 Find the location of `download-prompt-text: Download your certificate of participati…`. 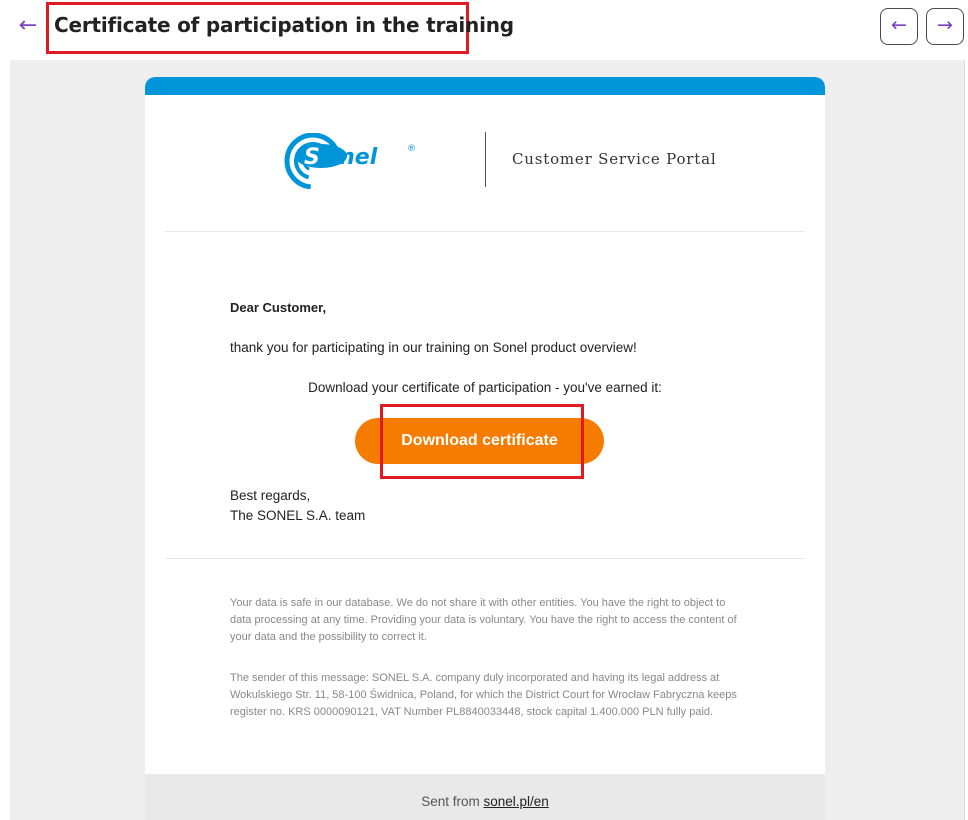

download-prompt-text: Download your certificate of participati… is located at coordinates (485, 387).